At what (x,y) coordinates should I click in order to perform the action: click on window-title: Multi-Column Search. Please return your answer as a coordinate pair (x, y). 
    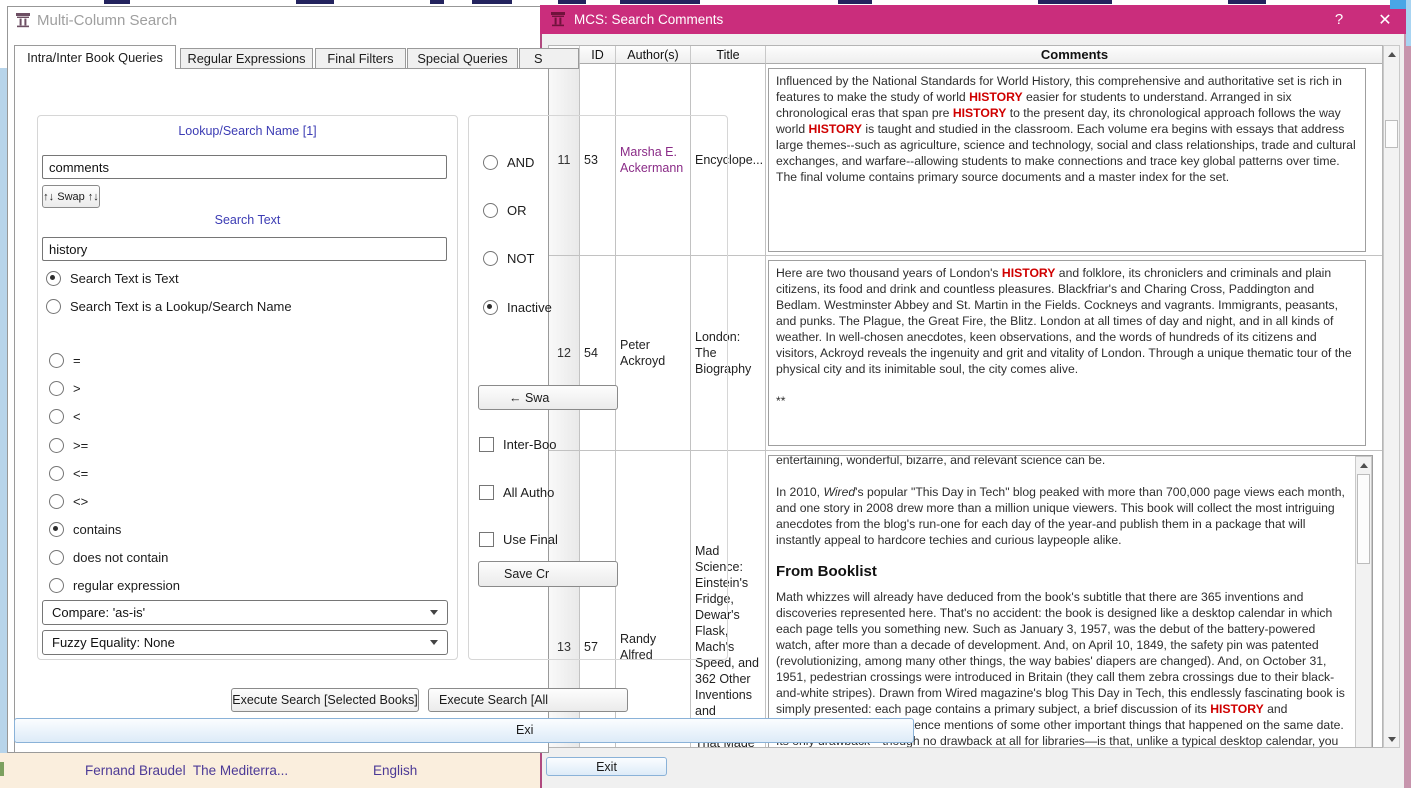
    Looking at the image, I should click on (107, 20).